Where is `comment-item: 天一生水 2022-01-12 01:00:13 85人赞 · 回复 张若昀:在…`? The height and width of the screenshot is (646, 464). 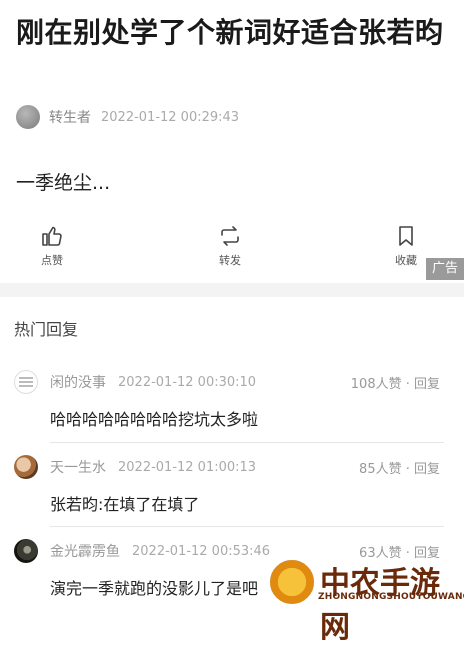
comment-item: 天一生水 2022-01-12 01:00:13 85人赞 · 回复 张若昀:在… is located at coordinates (229, 485).